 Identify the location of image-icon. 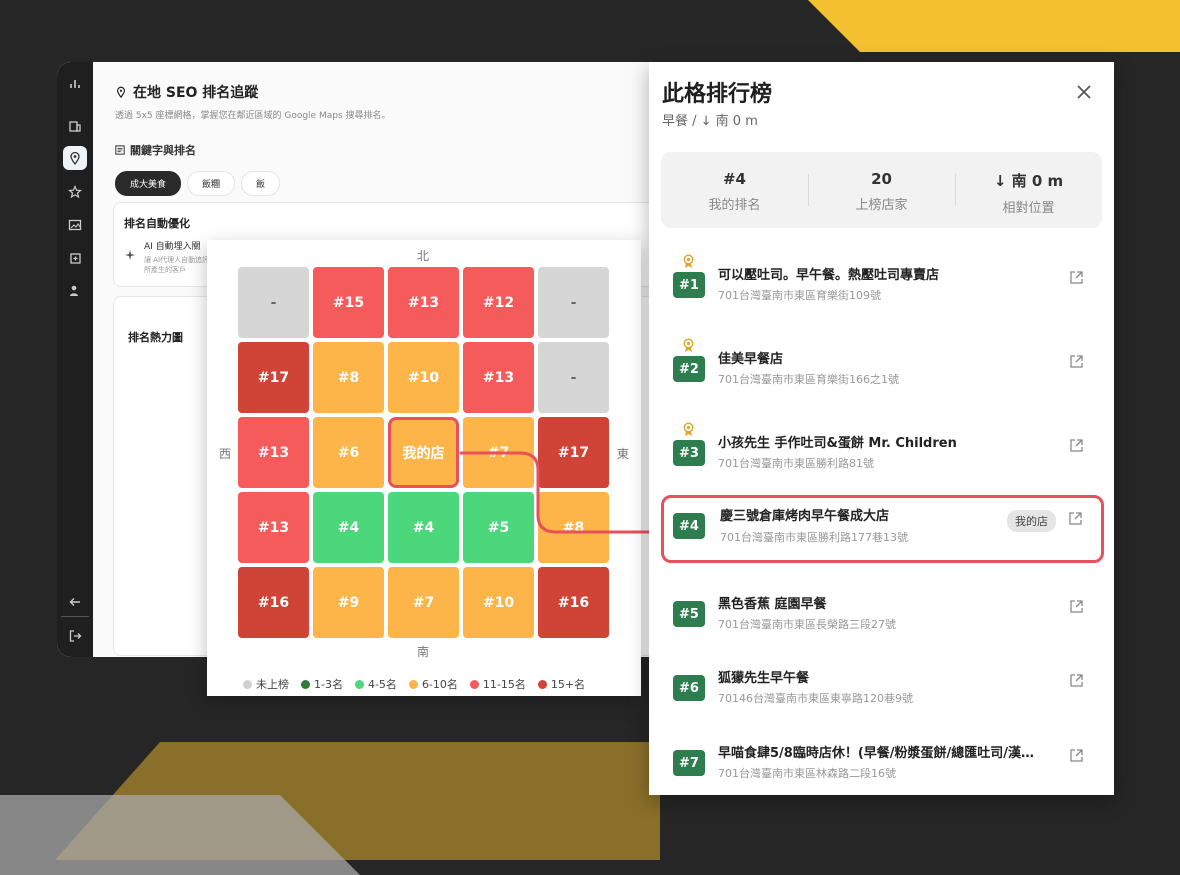
(75, 225).